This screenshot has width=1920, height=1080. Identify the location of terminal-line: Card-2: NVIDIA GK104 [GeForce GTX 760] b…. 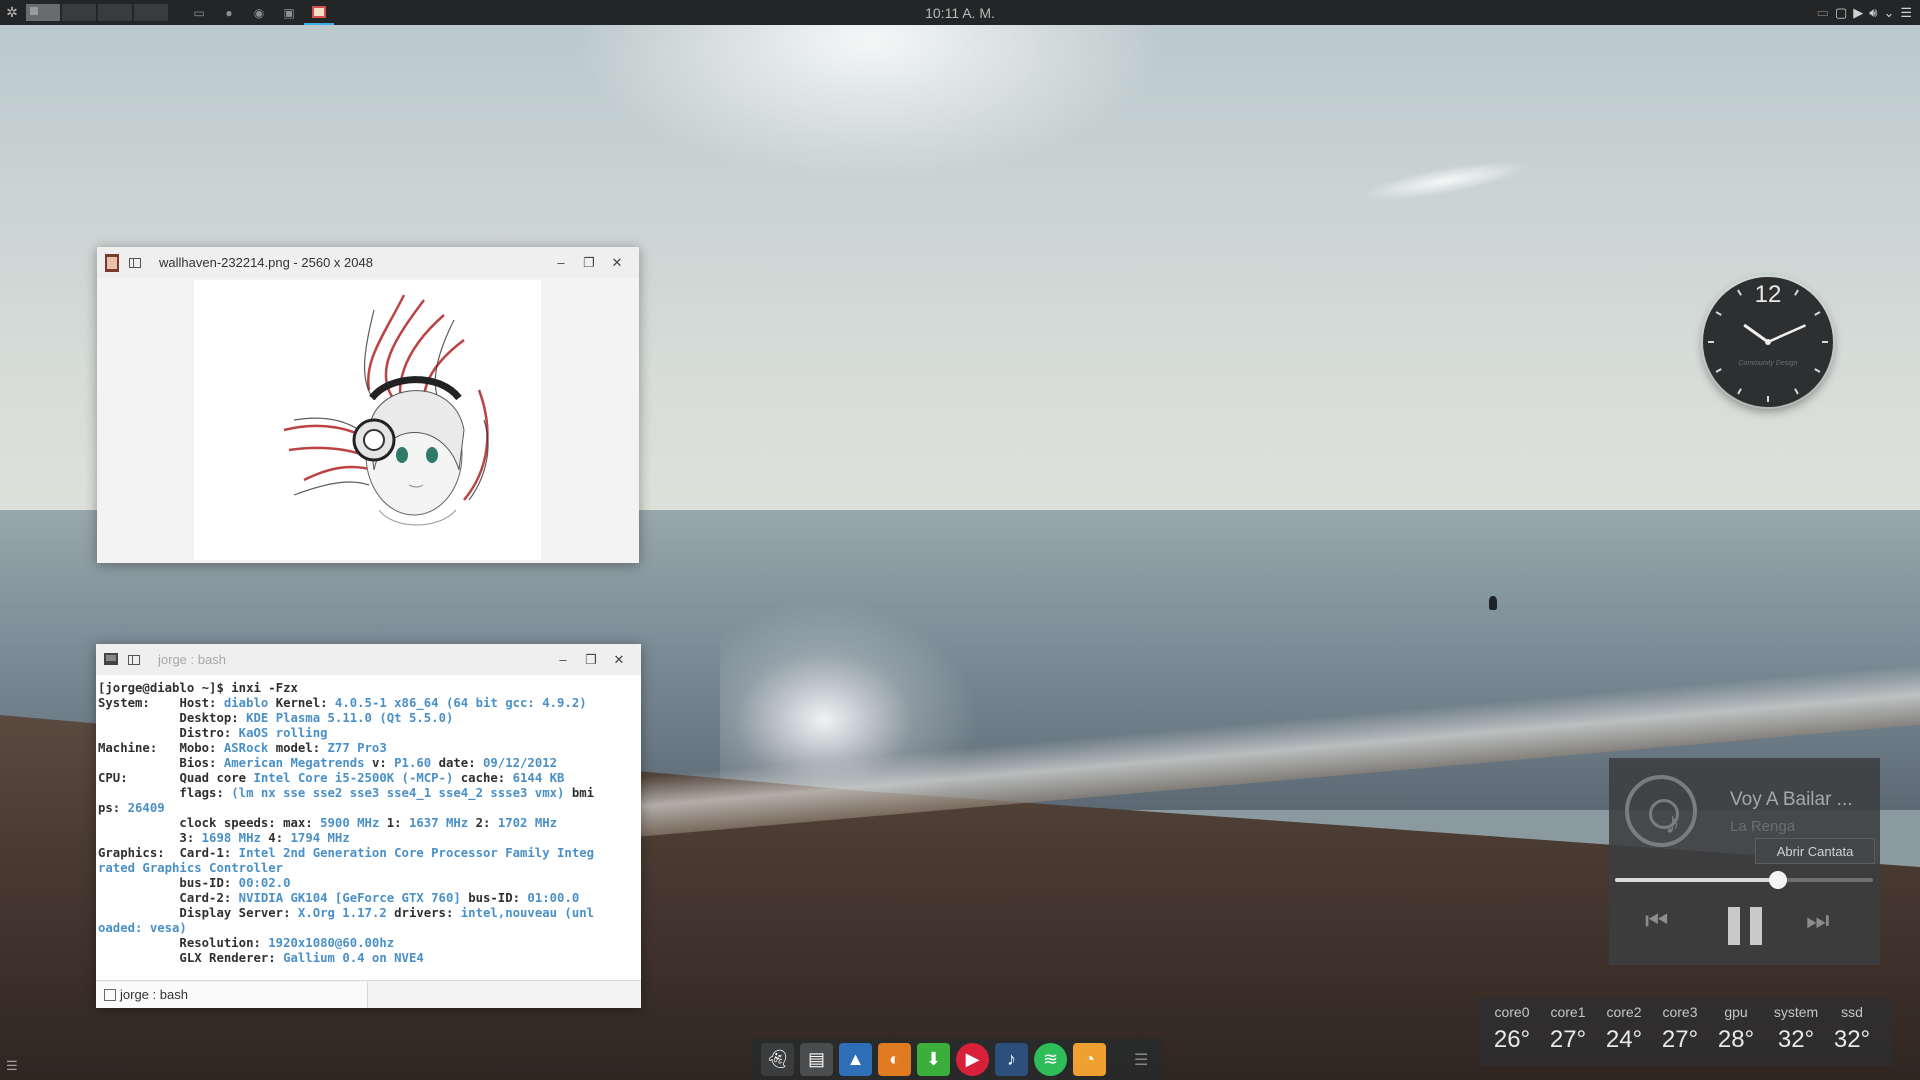
(368, 898).